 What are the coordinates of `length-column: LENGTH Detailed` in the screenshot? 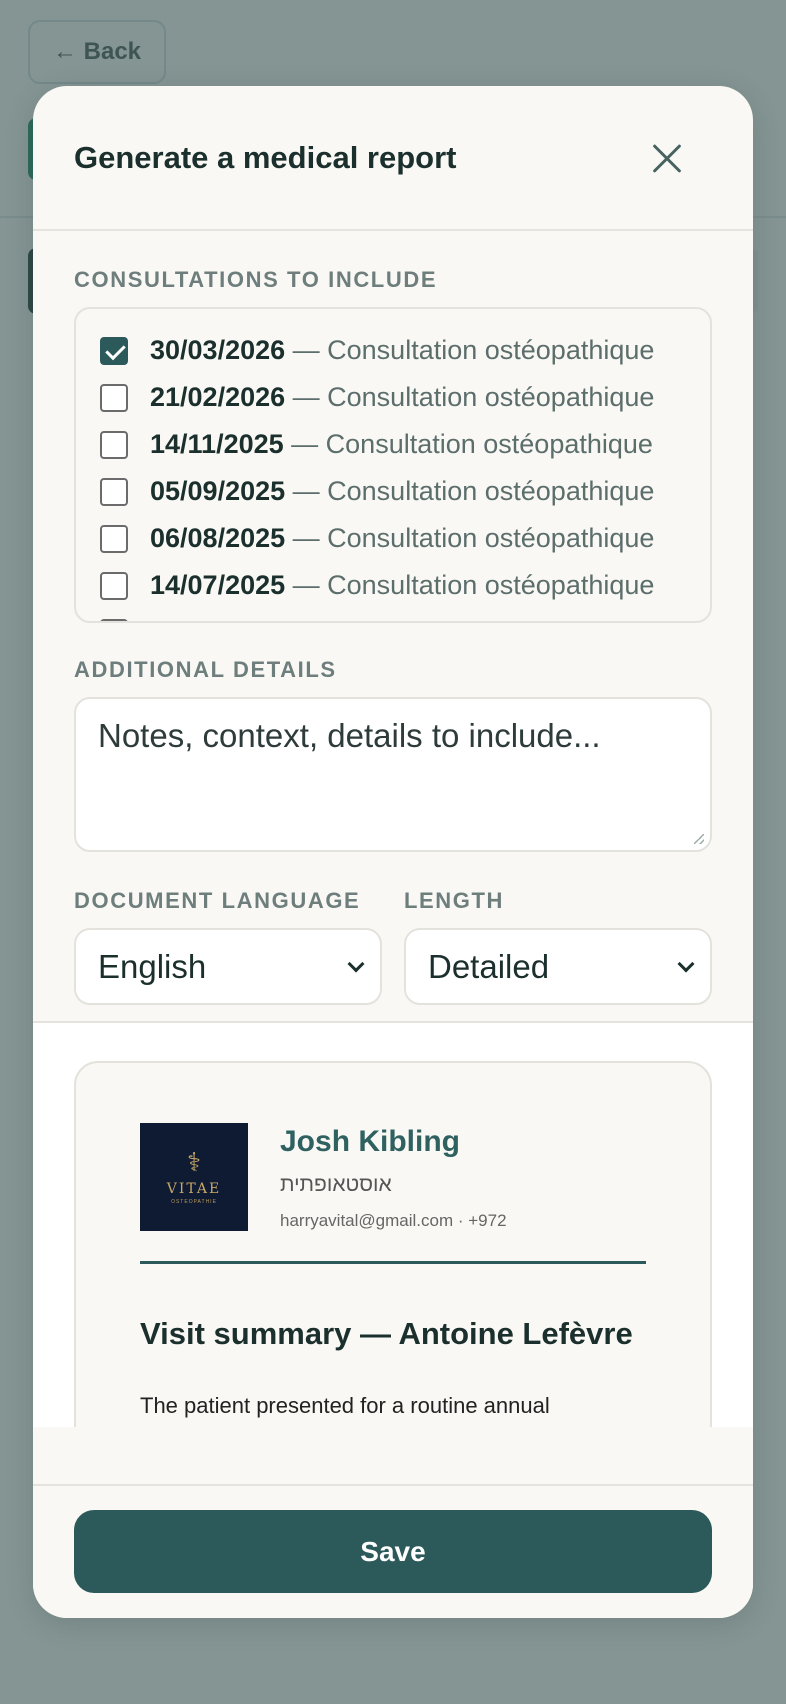 It's located at (558, 946).